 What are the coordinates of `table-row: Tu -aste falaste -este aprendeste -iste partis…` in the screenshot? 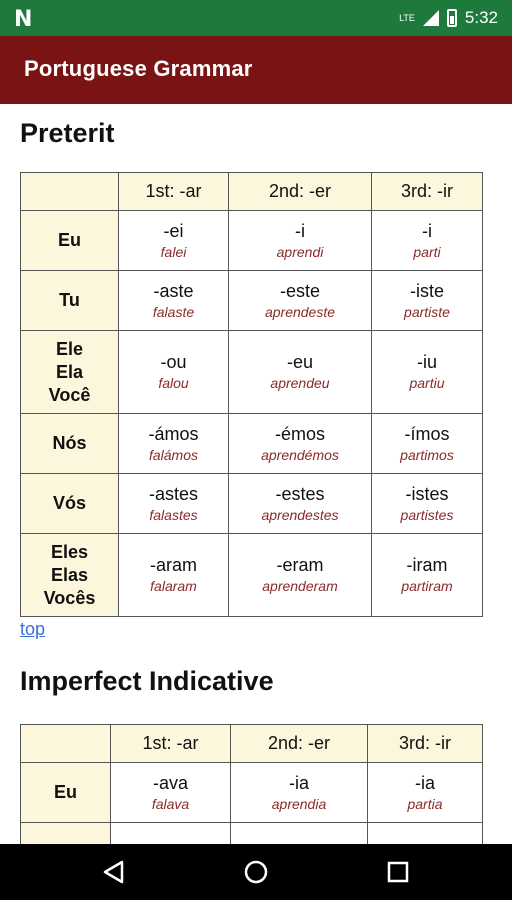 It's located at (251, 300).